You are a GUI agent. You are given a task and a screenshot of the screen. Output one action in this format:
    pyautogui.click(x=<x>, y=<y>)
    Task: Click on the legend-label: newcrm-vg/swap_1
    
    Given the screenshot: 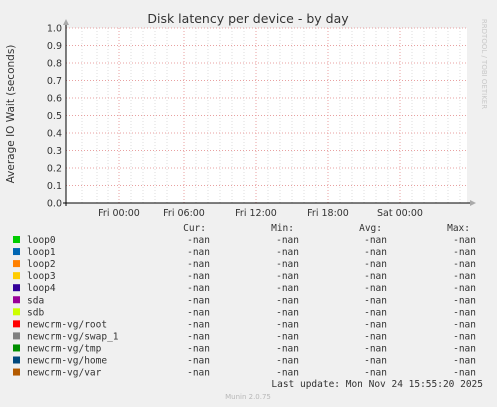 What is the action you would take?
    pyautogui.click(x=73, y=336)
    